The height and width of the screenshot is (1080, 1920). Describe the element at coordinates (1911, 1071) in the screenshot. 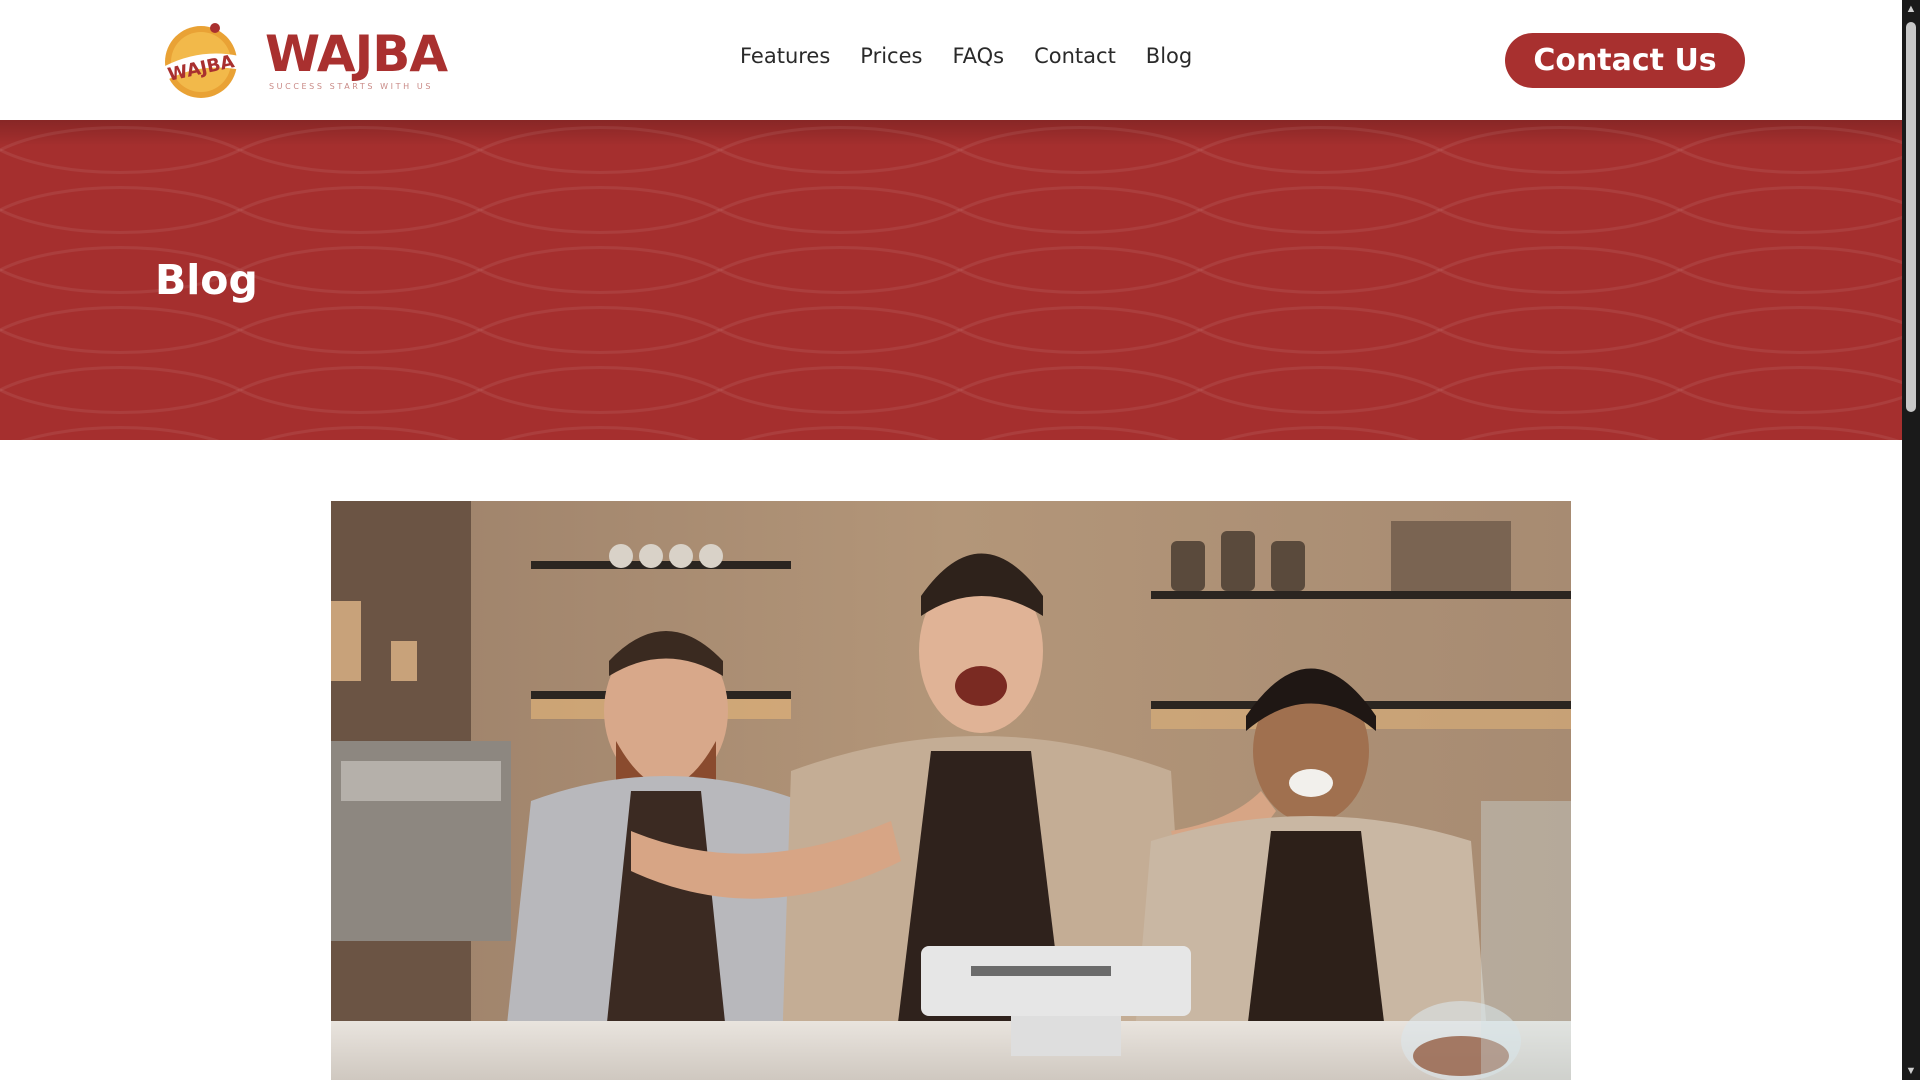

I see `triangle-down-icon: ▼` at that location.